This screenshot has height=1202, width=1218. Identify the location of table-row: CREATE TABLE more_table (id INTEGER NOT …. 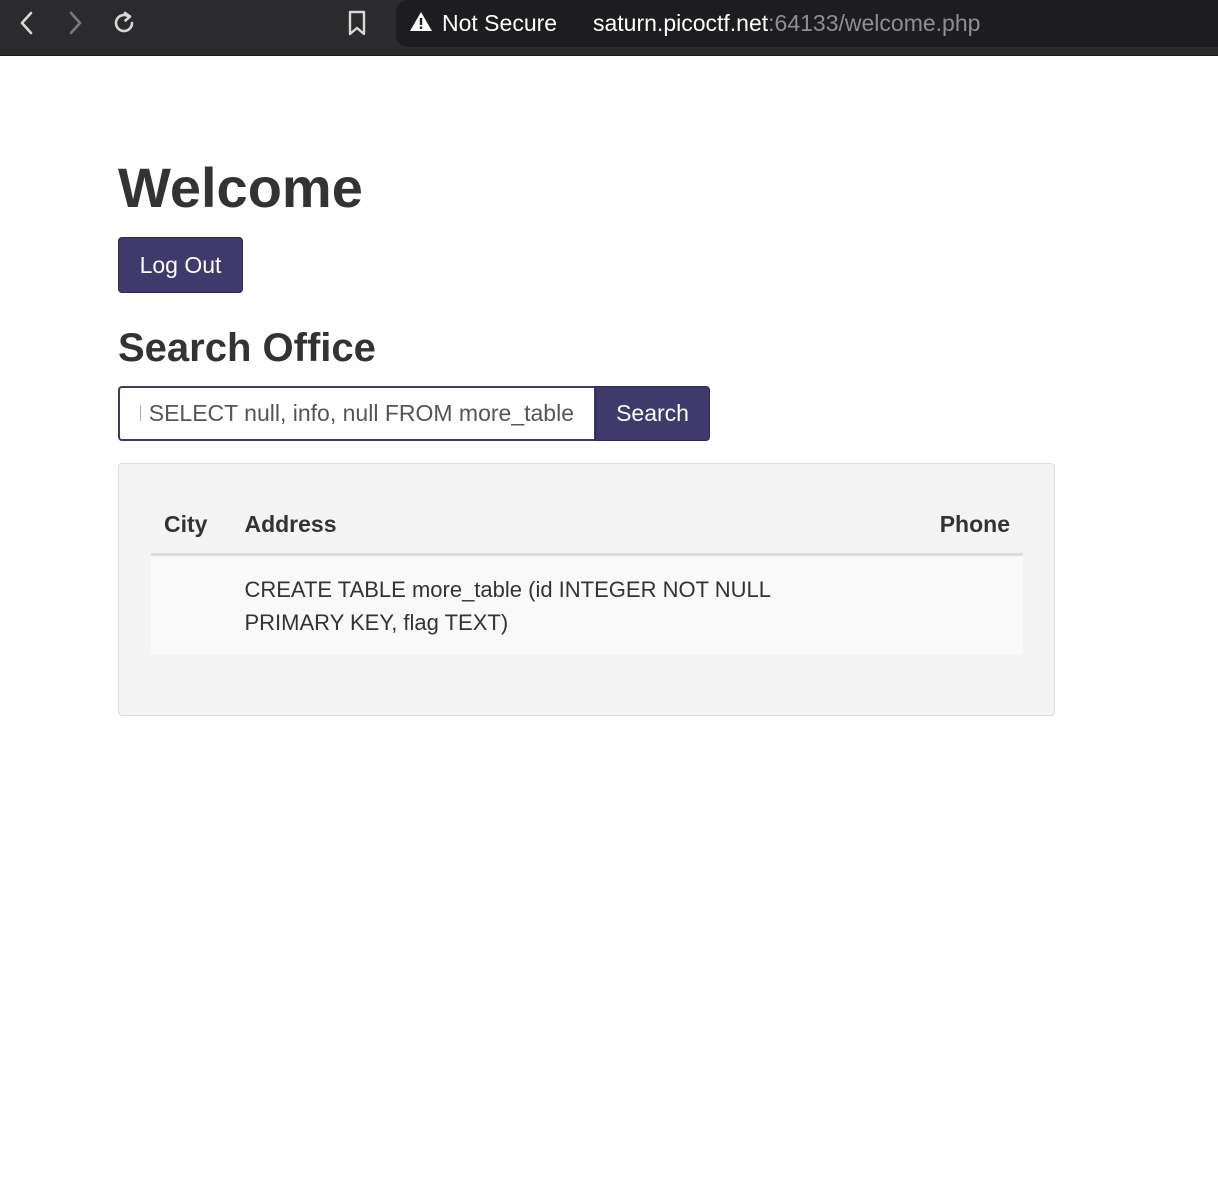
(587, 604).